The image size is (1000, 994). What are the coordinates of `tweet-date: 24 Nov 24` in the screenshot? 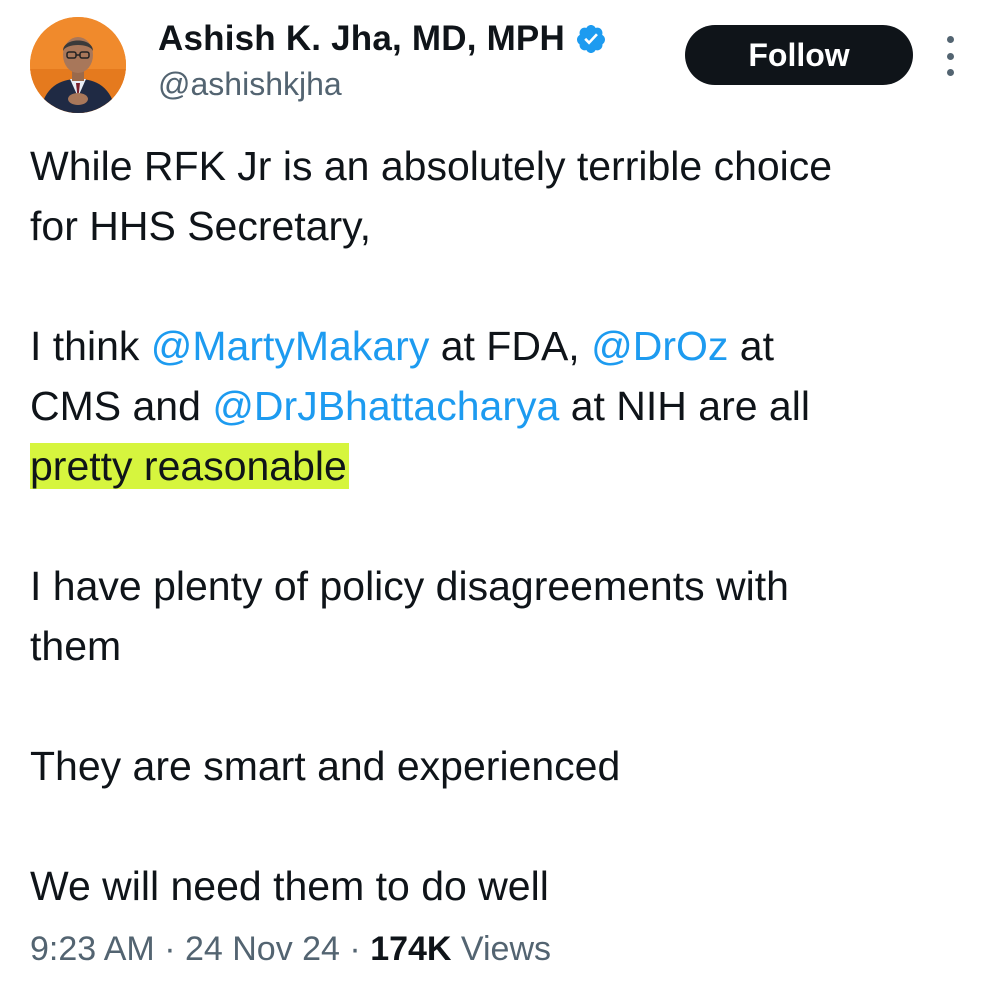 It's located at (262, 949).